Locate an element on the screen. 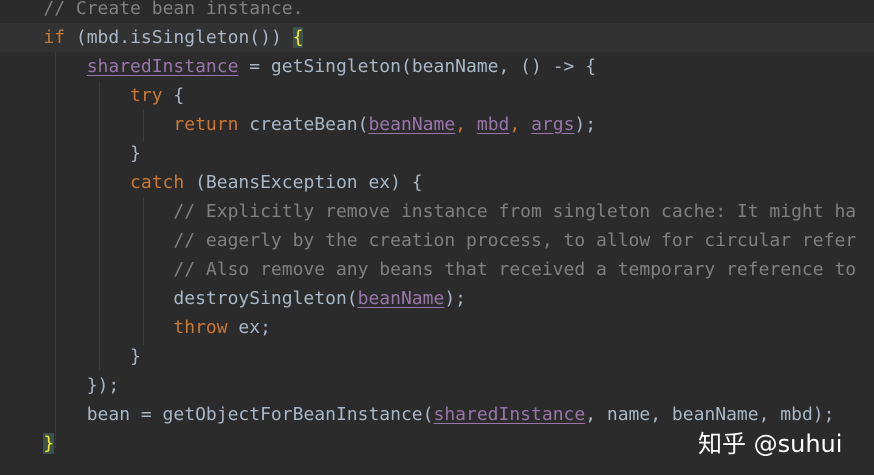  watermark: 知乎 @suhui is located at coordinates (770, 444).